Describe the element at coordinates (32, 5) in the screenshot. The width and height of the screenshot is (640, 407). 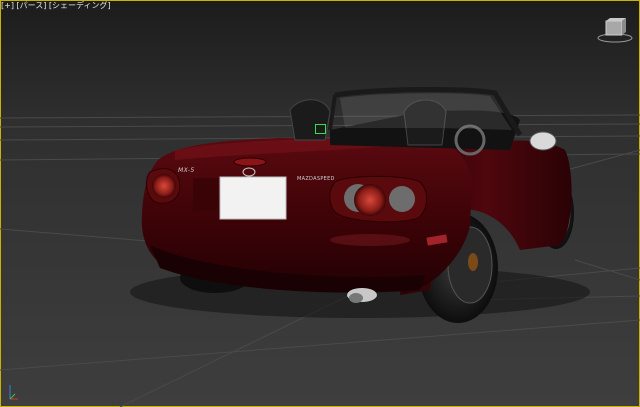
I see `viewport-view-menu: [パース]` at that location.